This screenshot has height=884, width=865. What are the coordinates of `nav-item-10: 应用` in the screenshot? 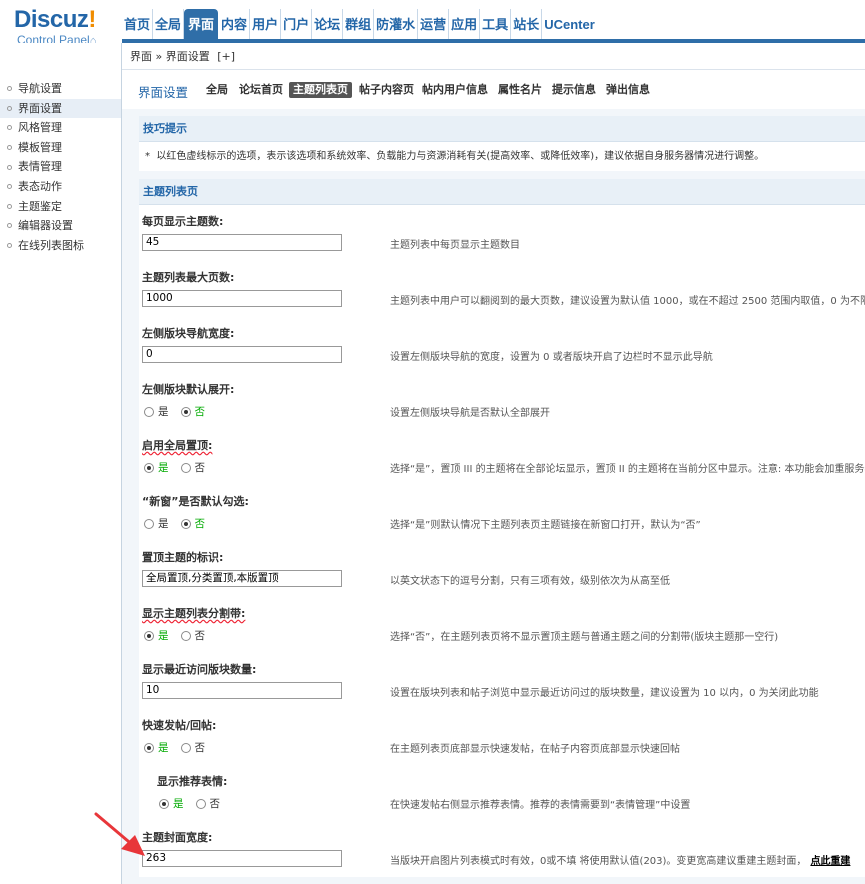 It's located at (465, 26).